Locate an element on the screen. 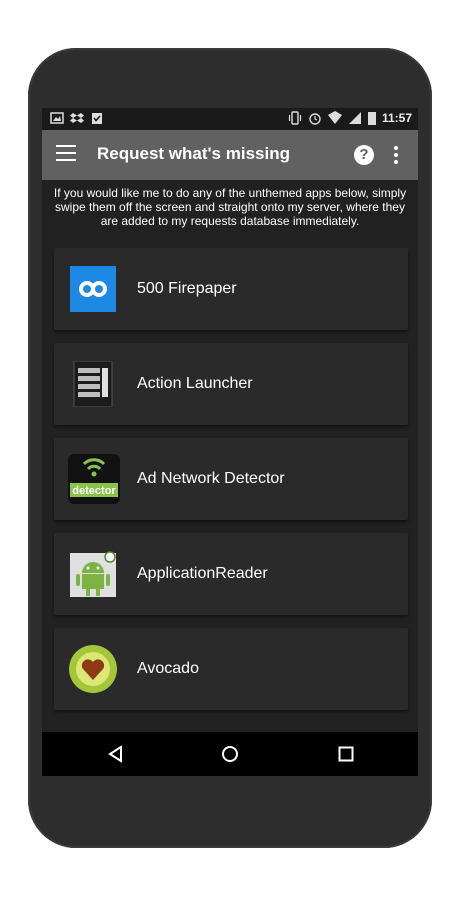 This screenshot has width=459, height=900. action-launcher-icon is located at coordinates (93, 384).